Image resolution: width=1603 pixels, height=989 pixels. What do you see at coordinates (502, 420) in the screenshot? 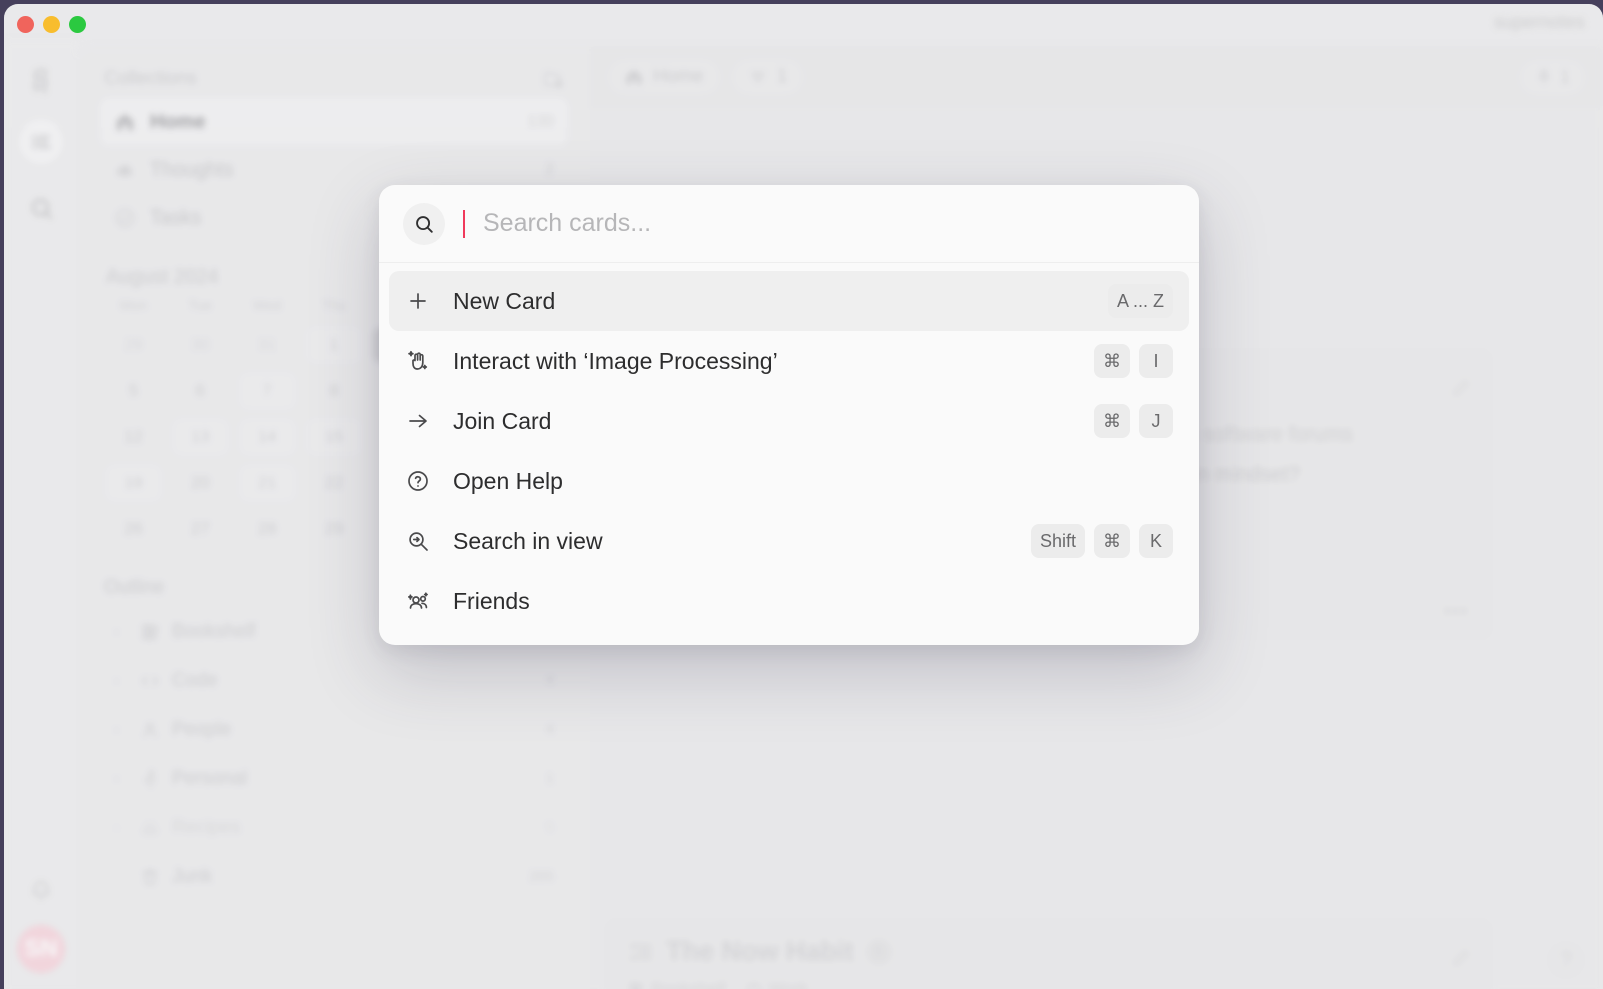
I see `palette-item-label: Join Card` at bounding box center [502, 420].